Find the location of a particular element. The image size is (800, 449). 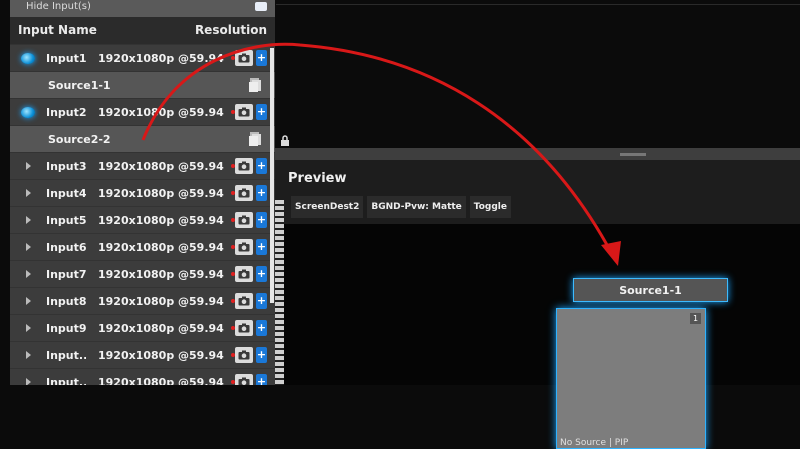

input-row: Input4 1920x1080p @59.94 + is located at coordinates (142, 192).